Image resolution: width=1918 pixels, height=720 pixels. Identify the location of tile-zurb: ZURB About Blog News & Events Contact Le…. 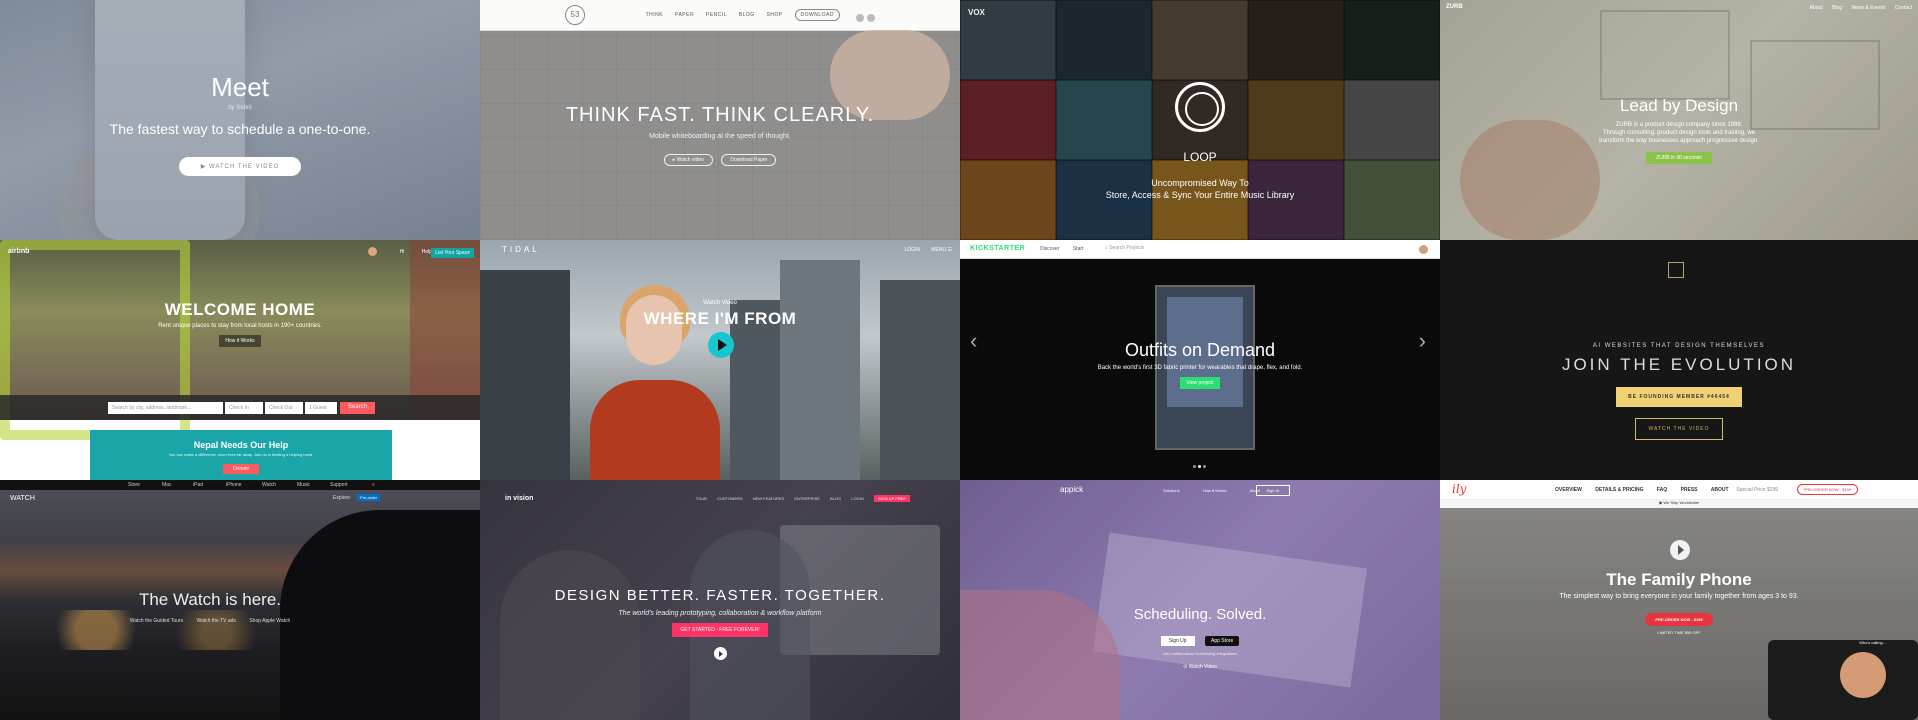
(1679, 120).